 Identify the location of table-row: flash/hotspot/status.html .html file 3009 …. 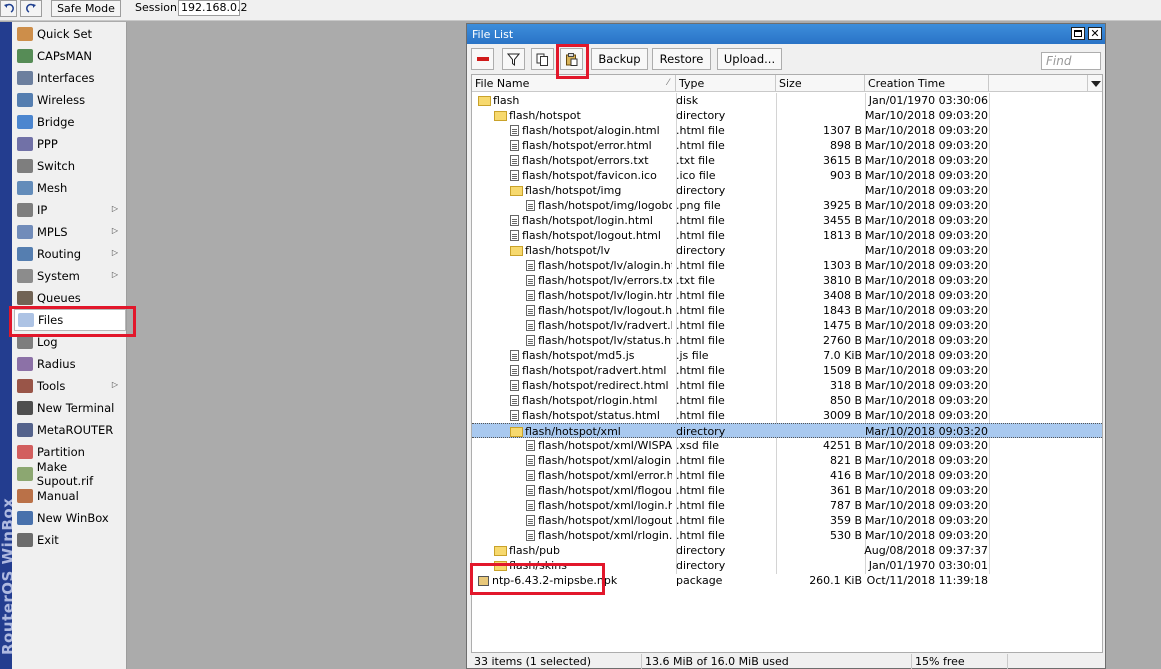
(787, 415).